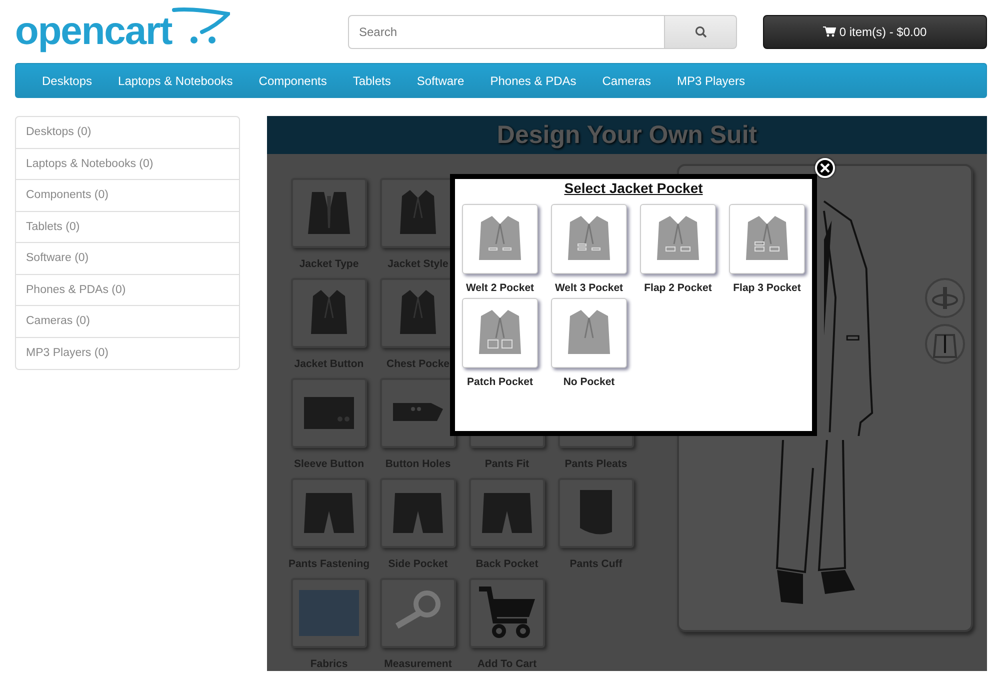 The width and height of the screenshot is (1000, 689). Describe the element at coordinates (533, 81) in the screenshot. I see `menu-link: Phones & PDAs` at that location.